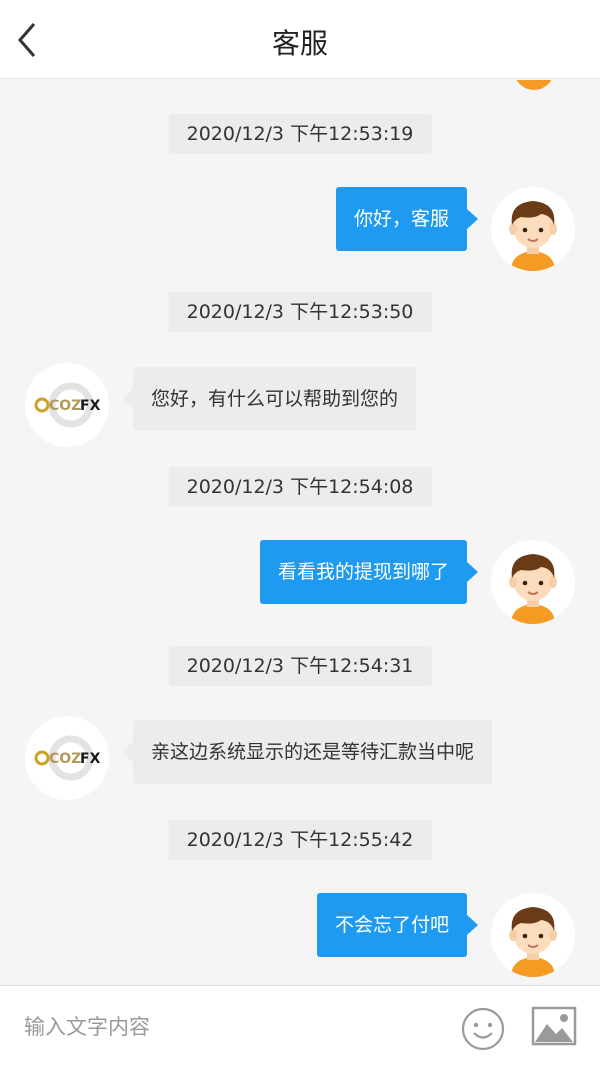 The height and width of the screenshot is (1067, 600). I want to click on my-message-bubble: 你好，客服, so click(401, 219).